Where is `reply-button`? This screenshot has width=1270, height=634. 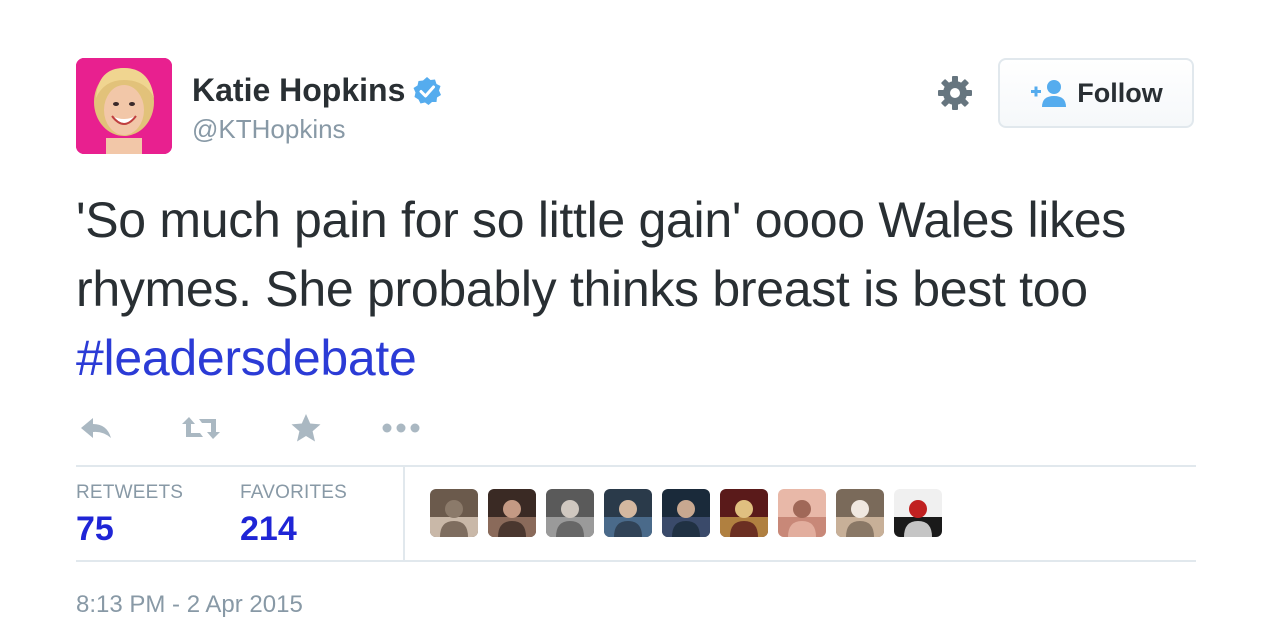 reply-button is located at coordinates (96, 428).